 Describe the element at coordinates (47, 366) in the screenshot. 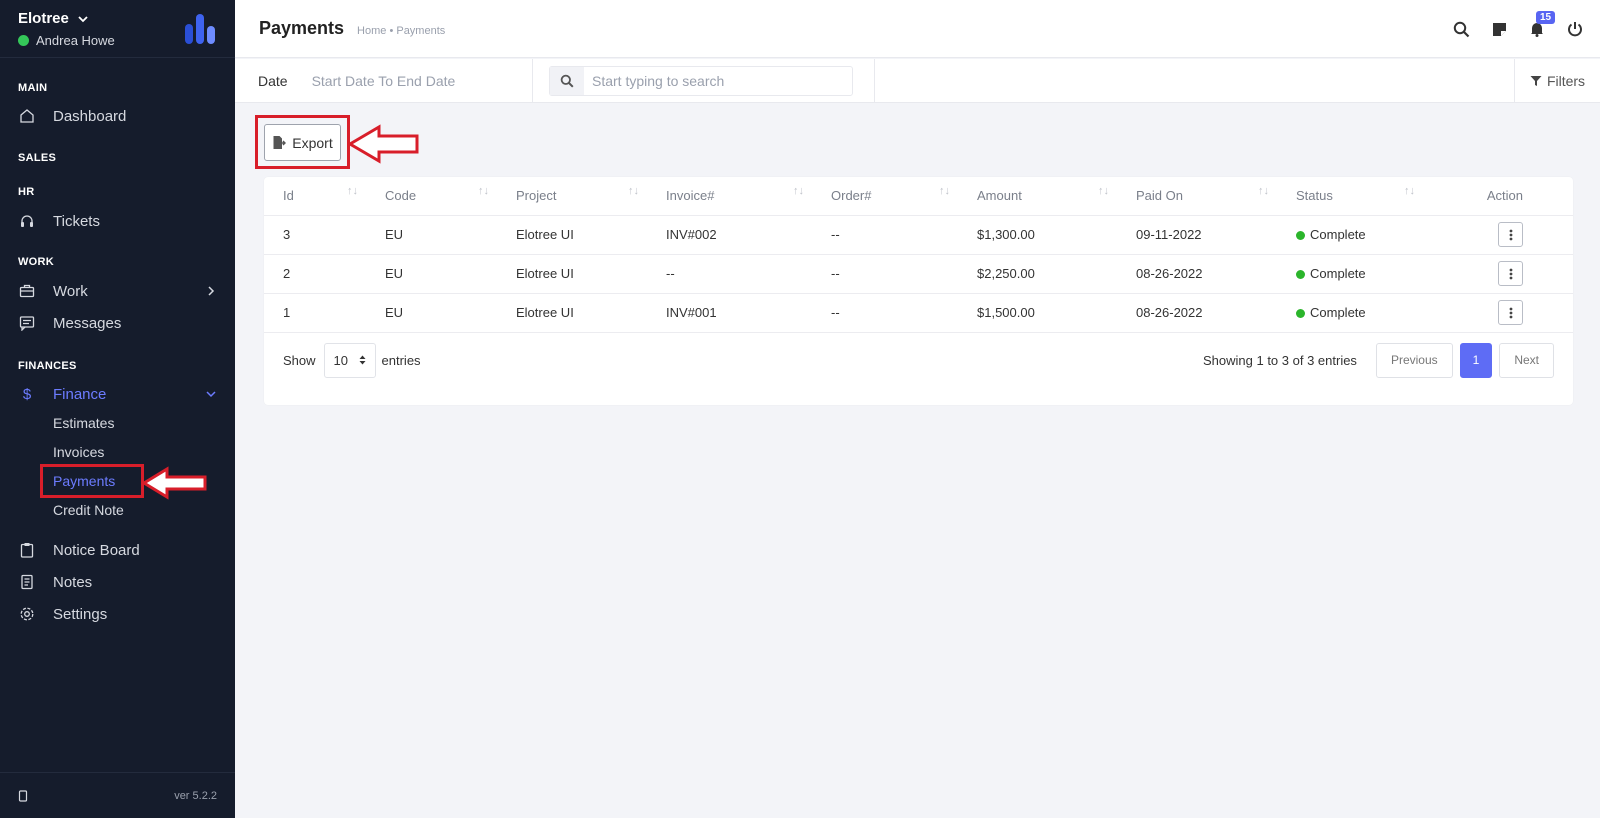

I see `section-finances: FINANCES` at that location.